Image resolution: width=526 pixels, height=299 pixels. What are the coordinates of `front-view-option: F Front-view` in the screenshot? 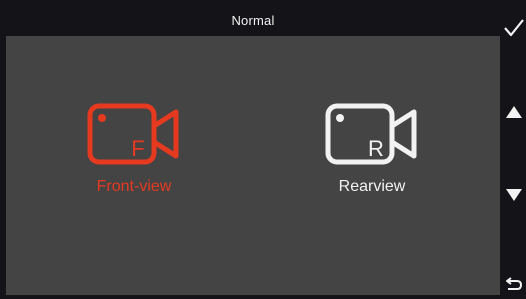 It's located at (134, 149).